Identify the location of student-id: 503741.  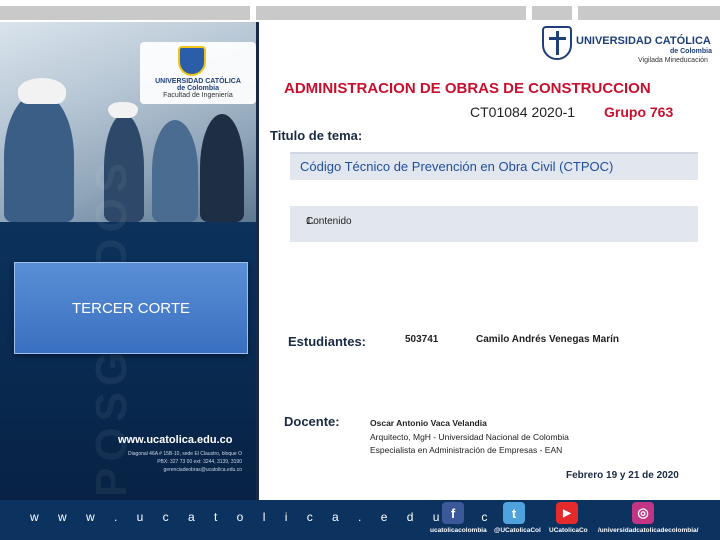
(422, 339).